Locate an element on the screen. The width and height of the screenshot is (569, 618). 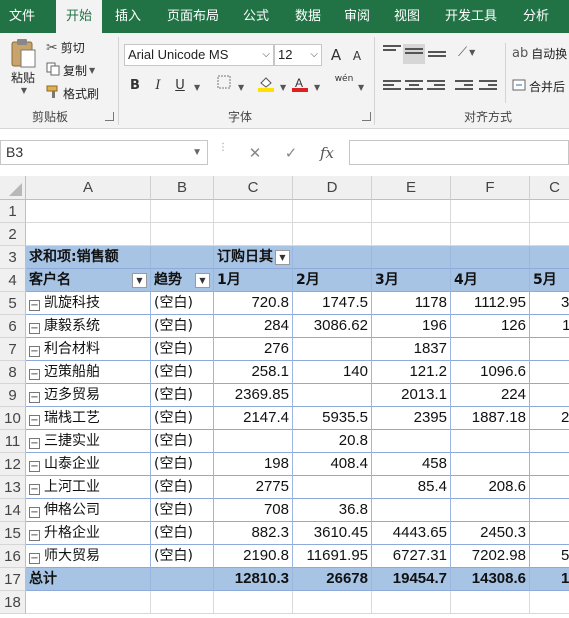
customer-name-cell: − 迈多贸易 is located at coordinates (88, 395).